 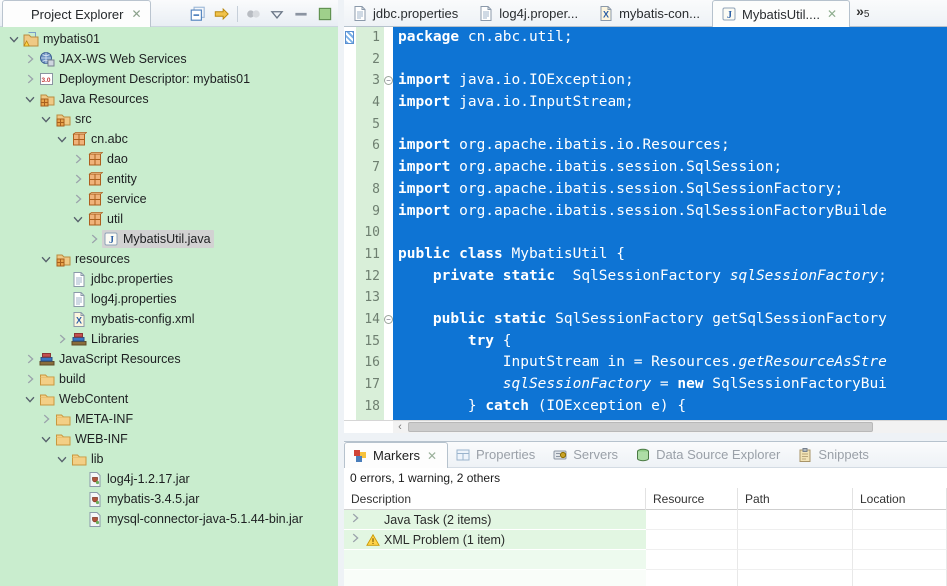 What do you see at coordinates (564, 145) in the screenshot?
I see `code-line: import org.apache.ibatis.io.Resources;` at bounding box center [564, 145].